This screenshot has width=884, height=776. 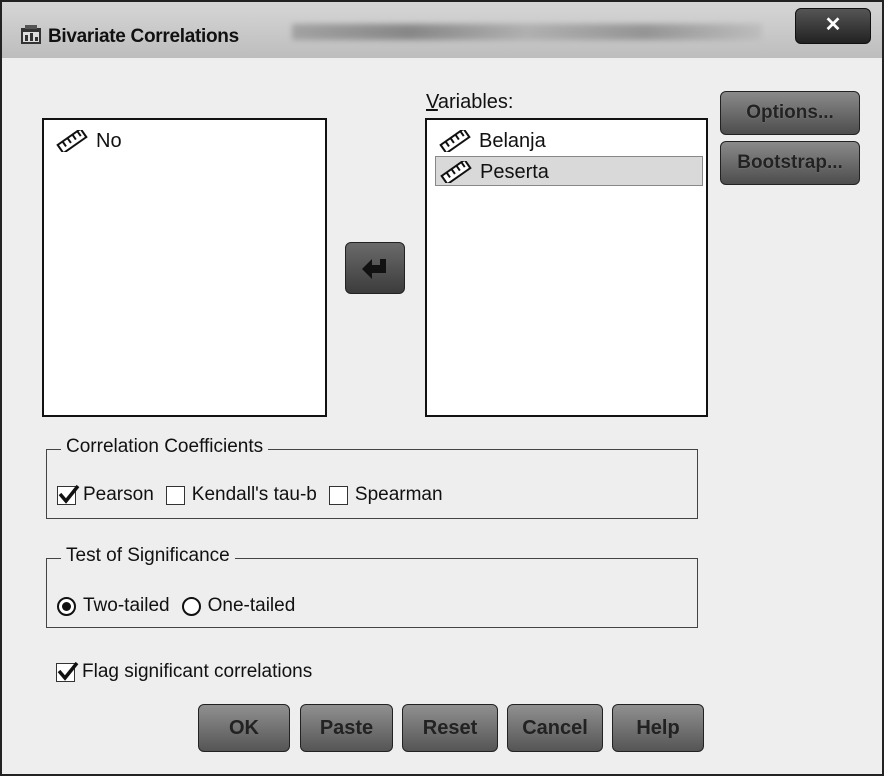 What do you see at coordinates (569, 171) in the screenshot?
I see `variables-list-item-peserta: Peserta` at bounding box center [569, 171].